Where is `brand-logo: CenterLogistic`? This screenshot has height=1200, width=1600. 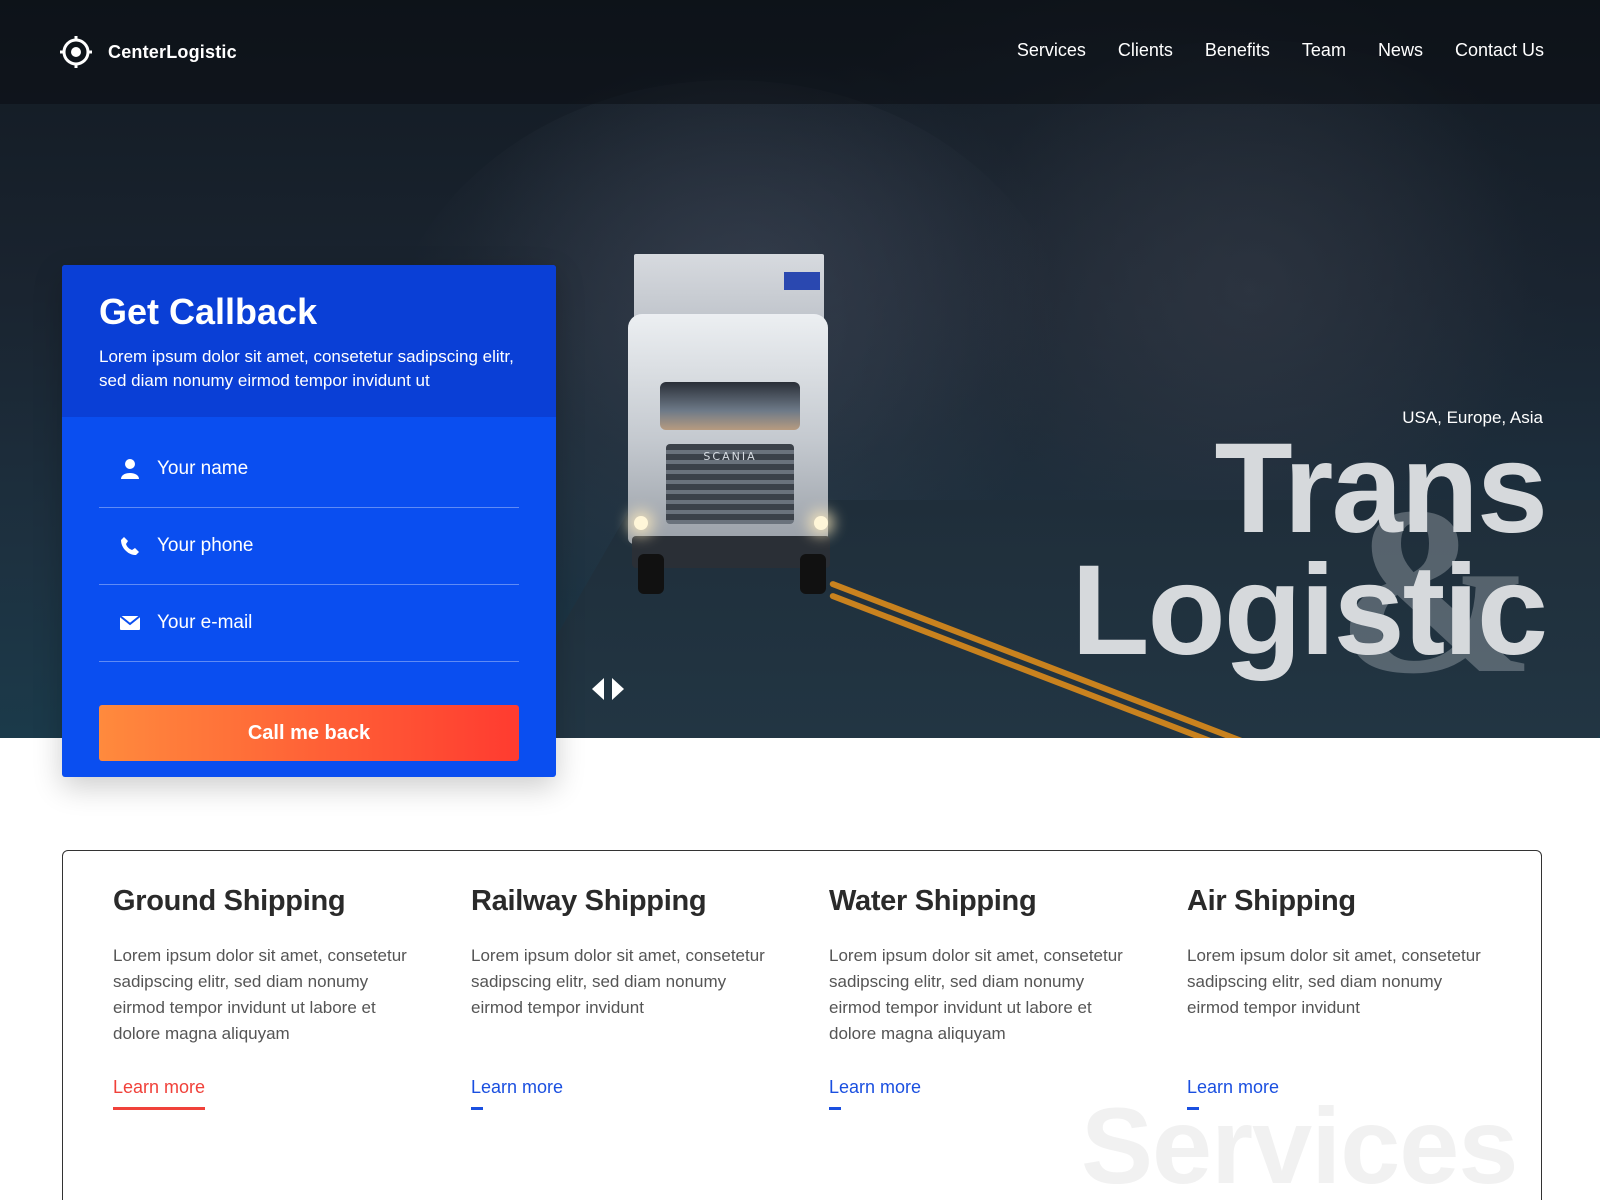
brand-logo: CenterLogistic is located at coordinates (148, 52).